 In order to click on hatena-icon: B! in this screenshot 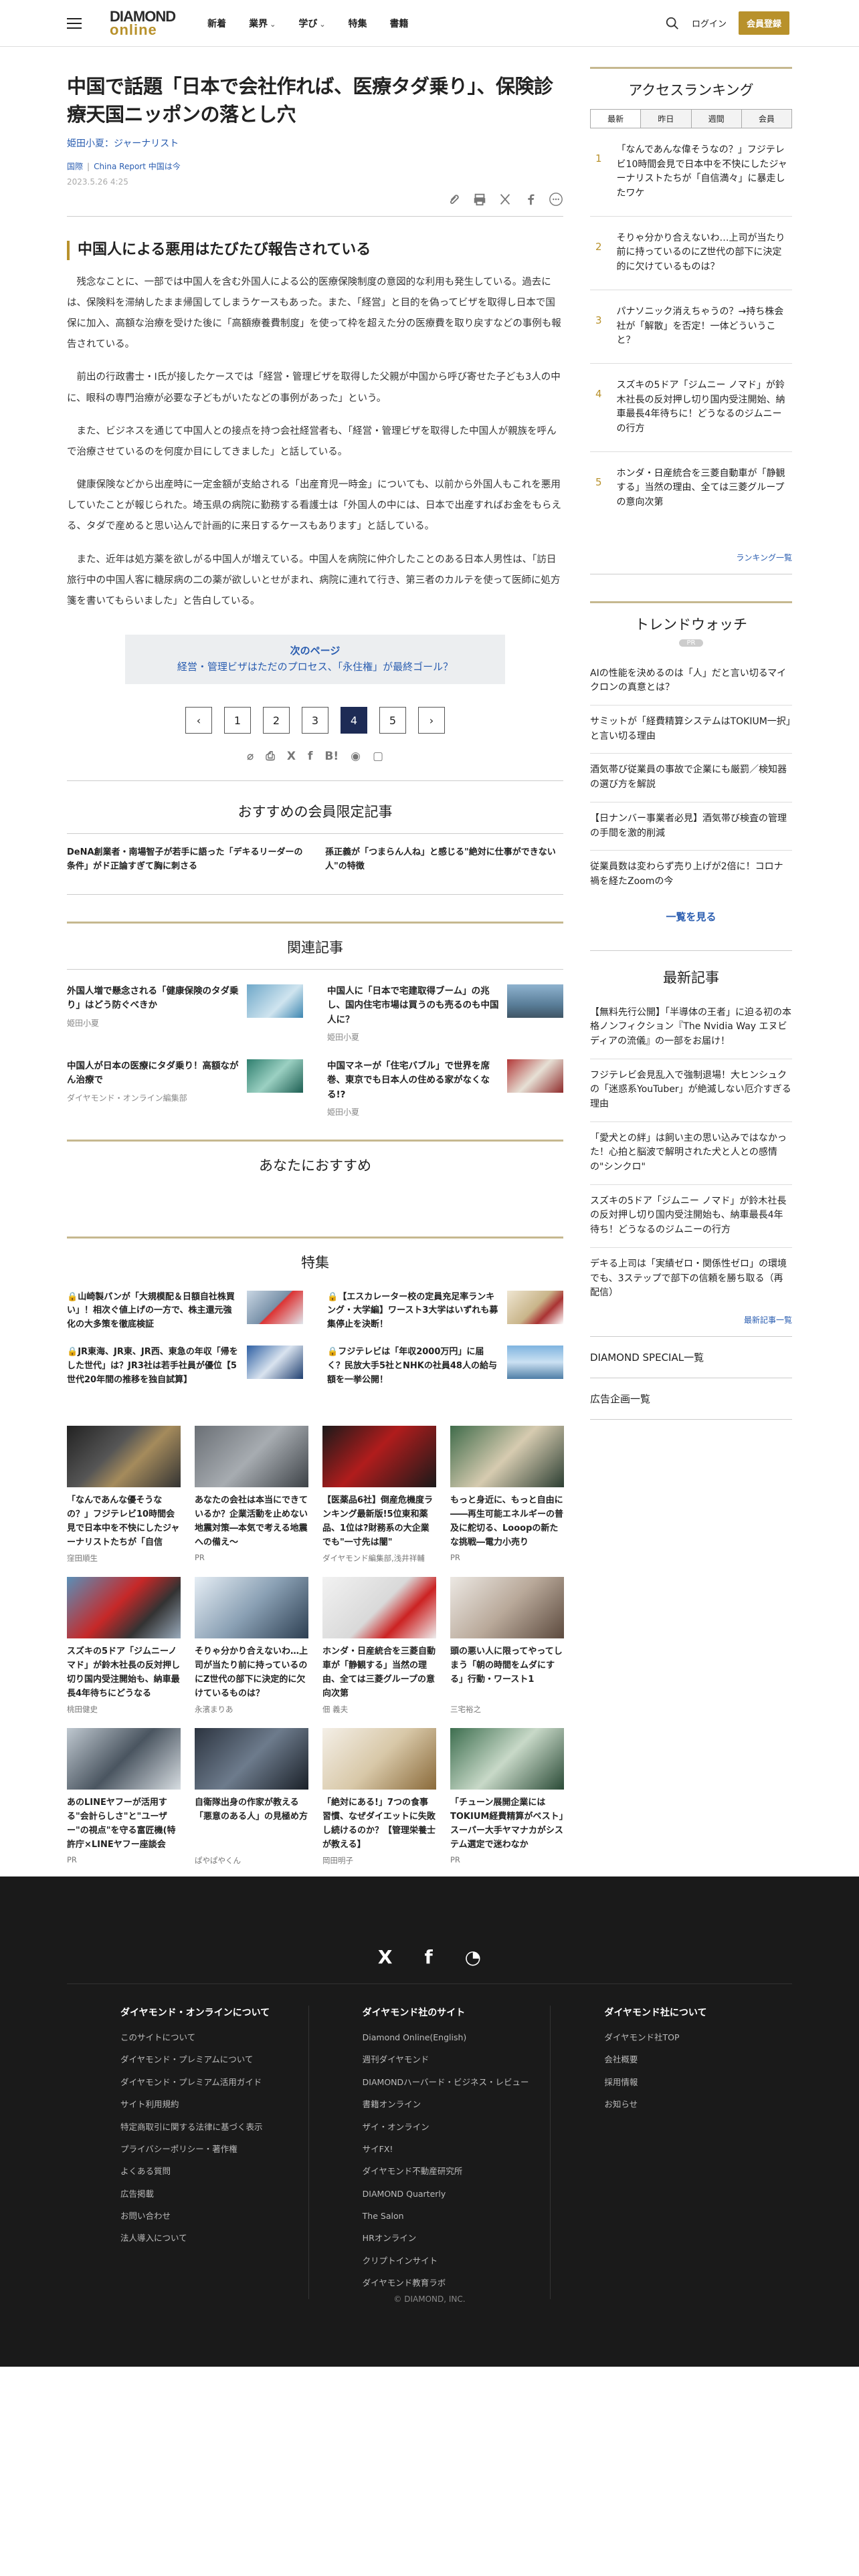, I will do `click(331, 756)`.